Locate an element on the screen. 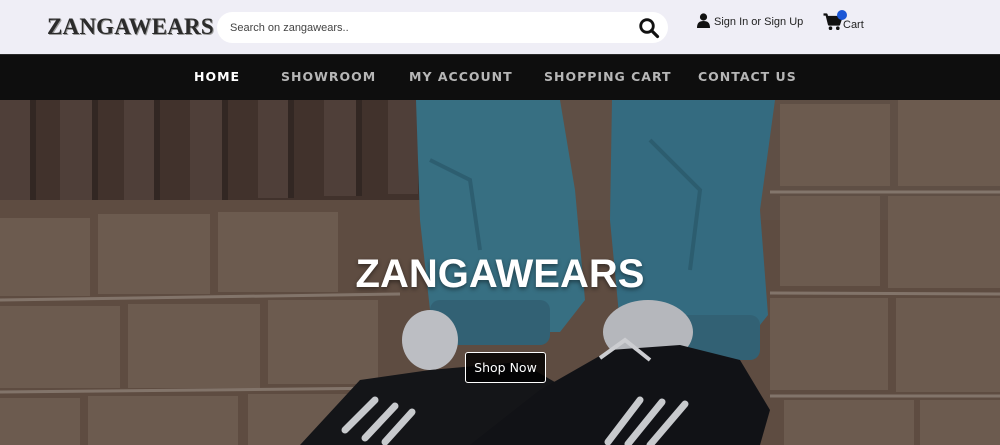 This screenshot has width=1000, height=445. search-bar is located at coordinates (442, 27).